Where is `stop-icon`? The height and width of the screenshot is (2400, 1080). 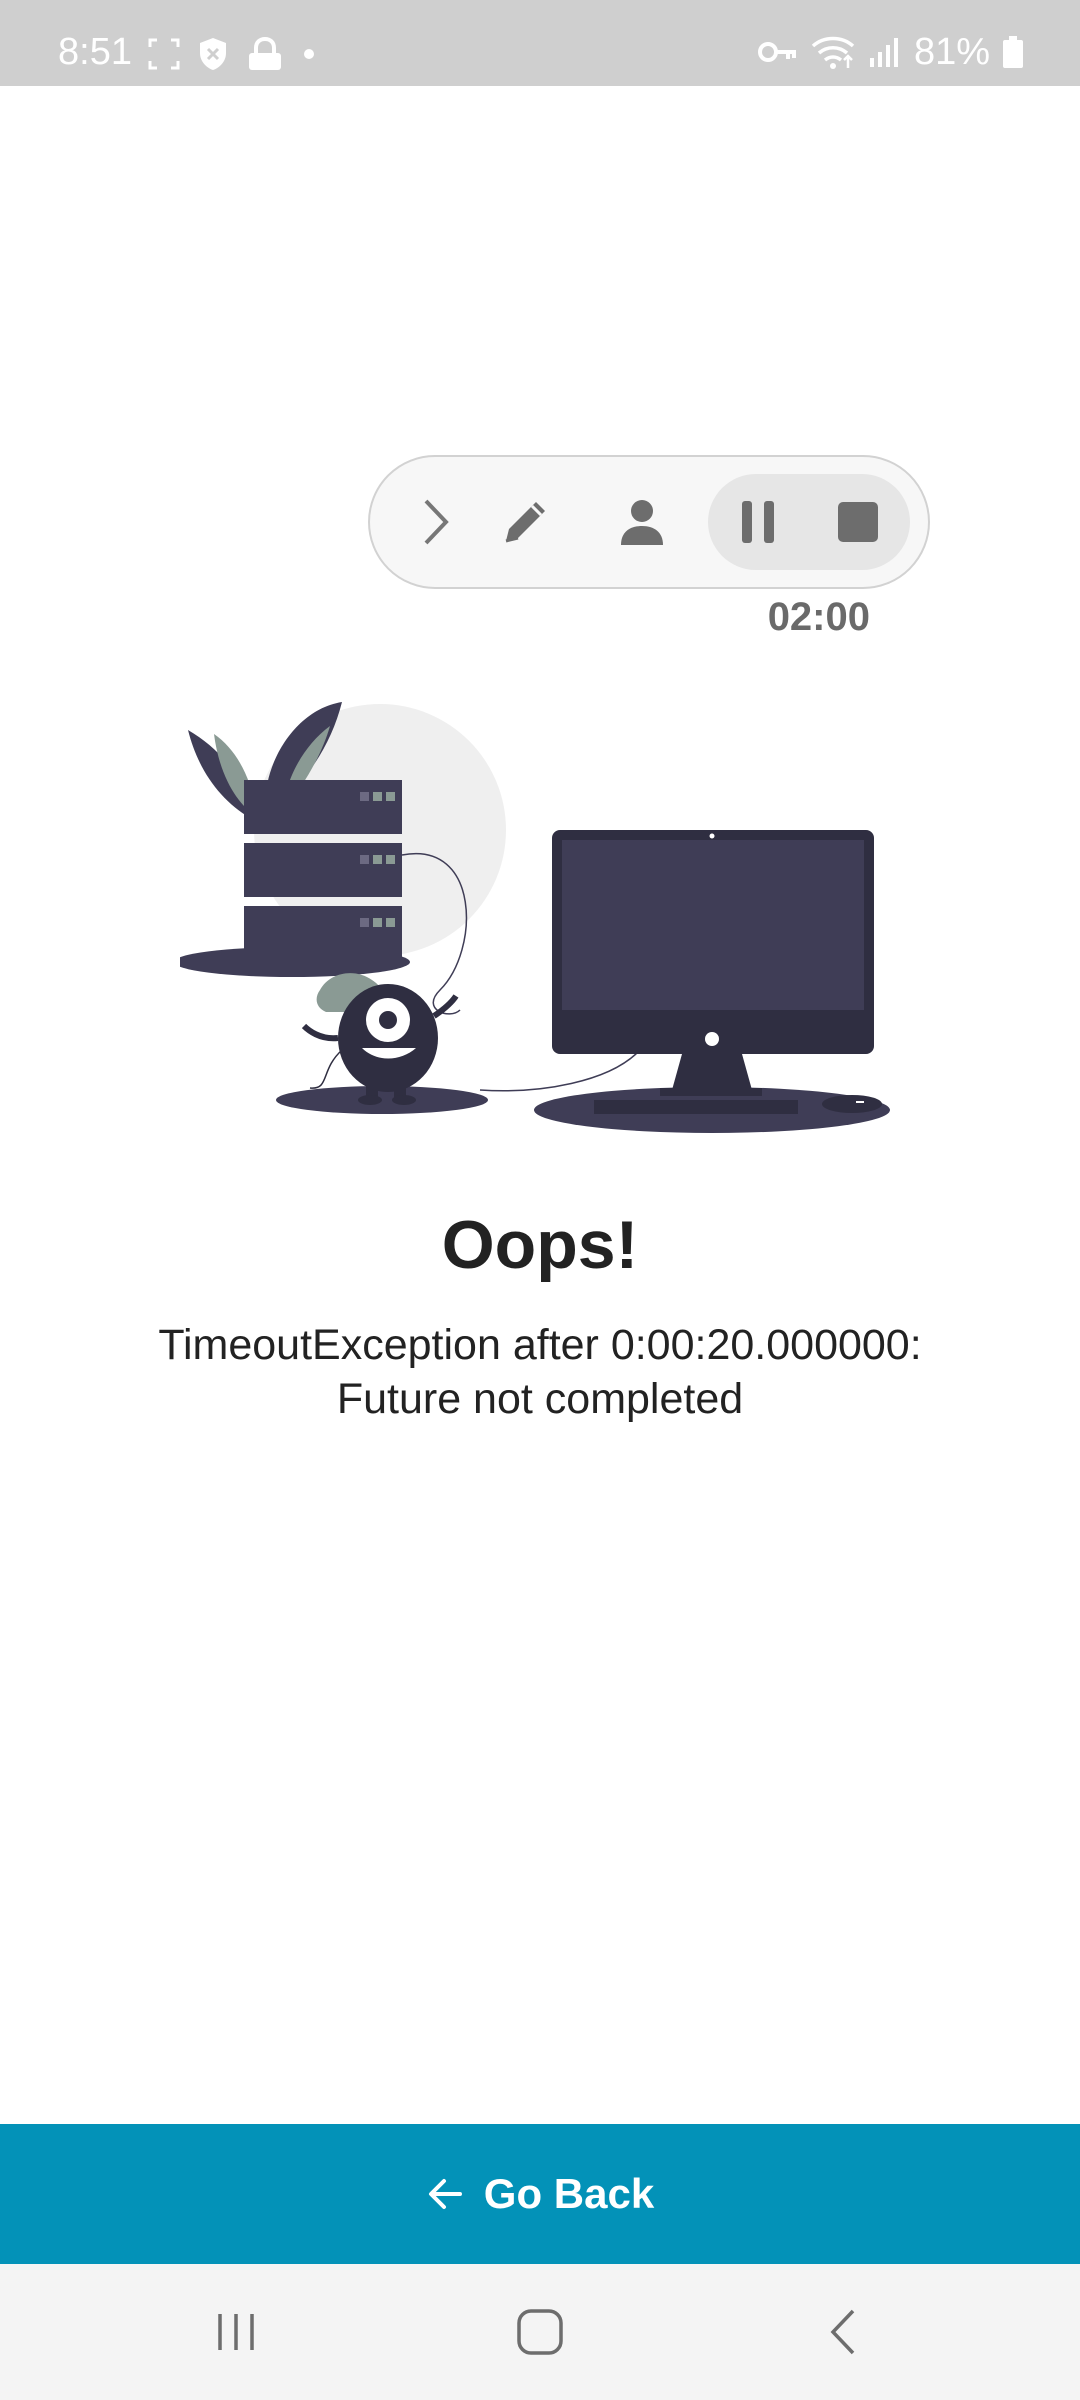
stop-icon is located at coordinates (858, 522).